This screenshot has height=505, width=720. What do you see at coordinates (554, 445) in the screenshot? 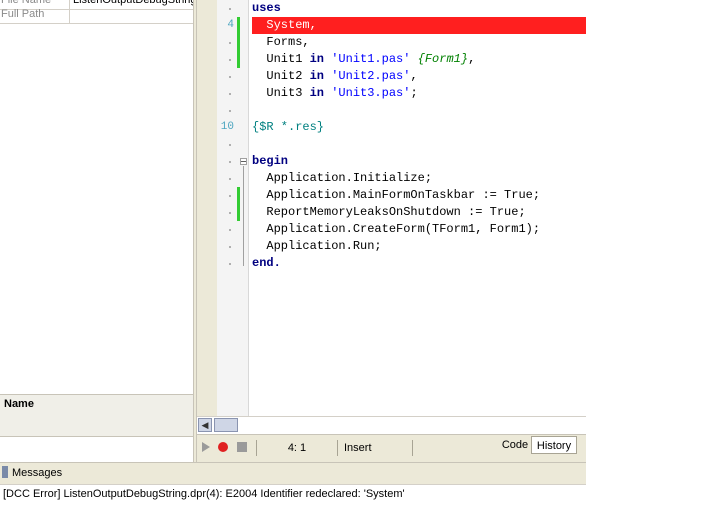
I see `tab-history: History` at bounding box center [554, 445].